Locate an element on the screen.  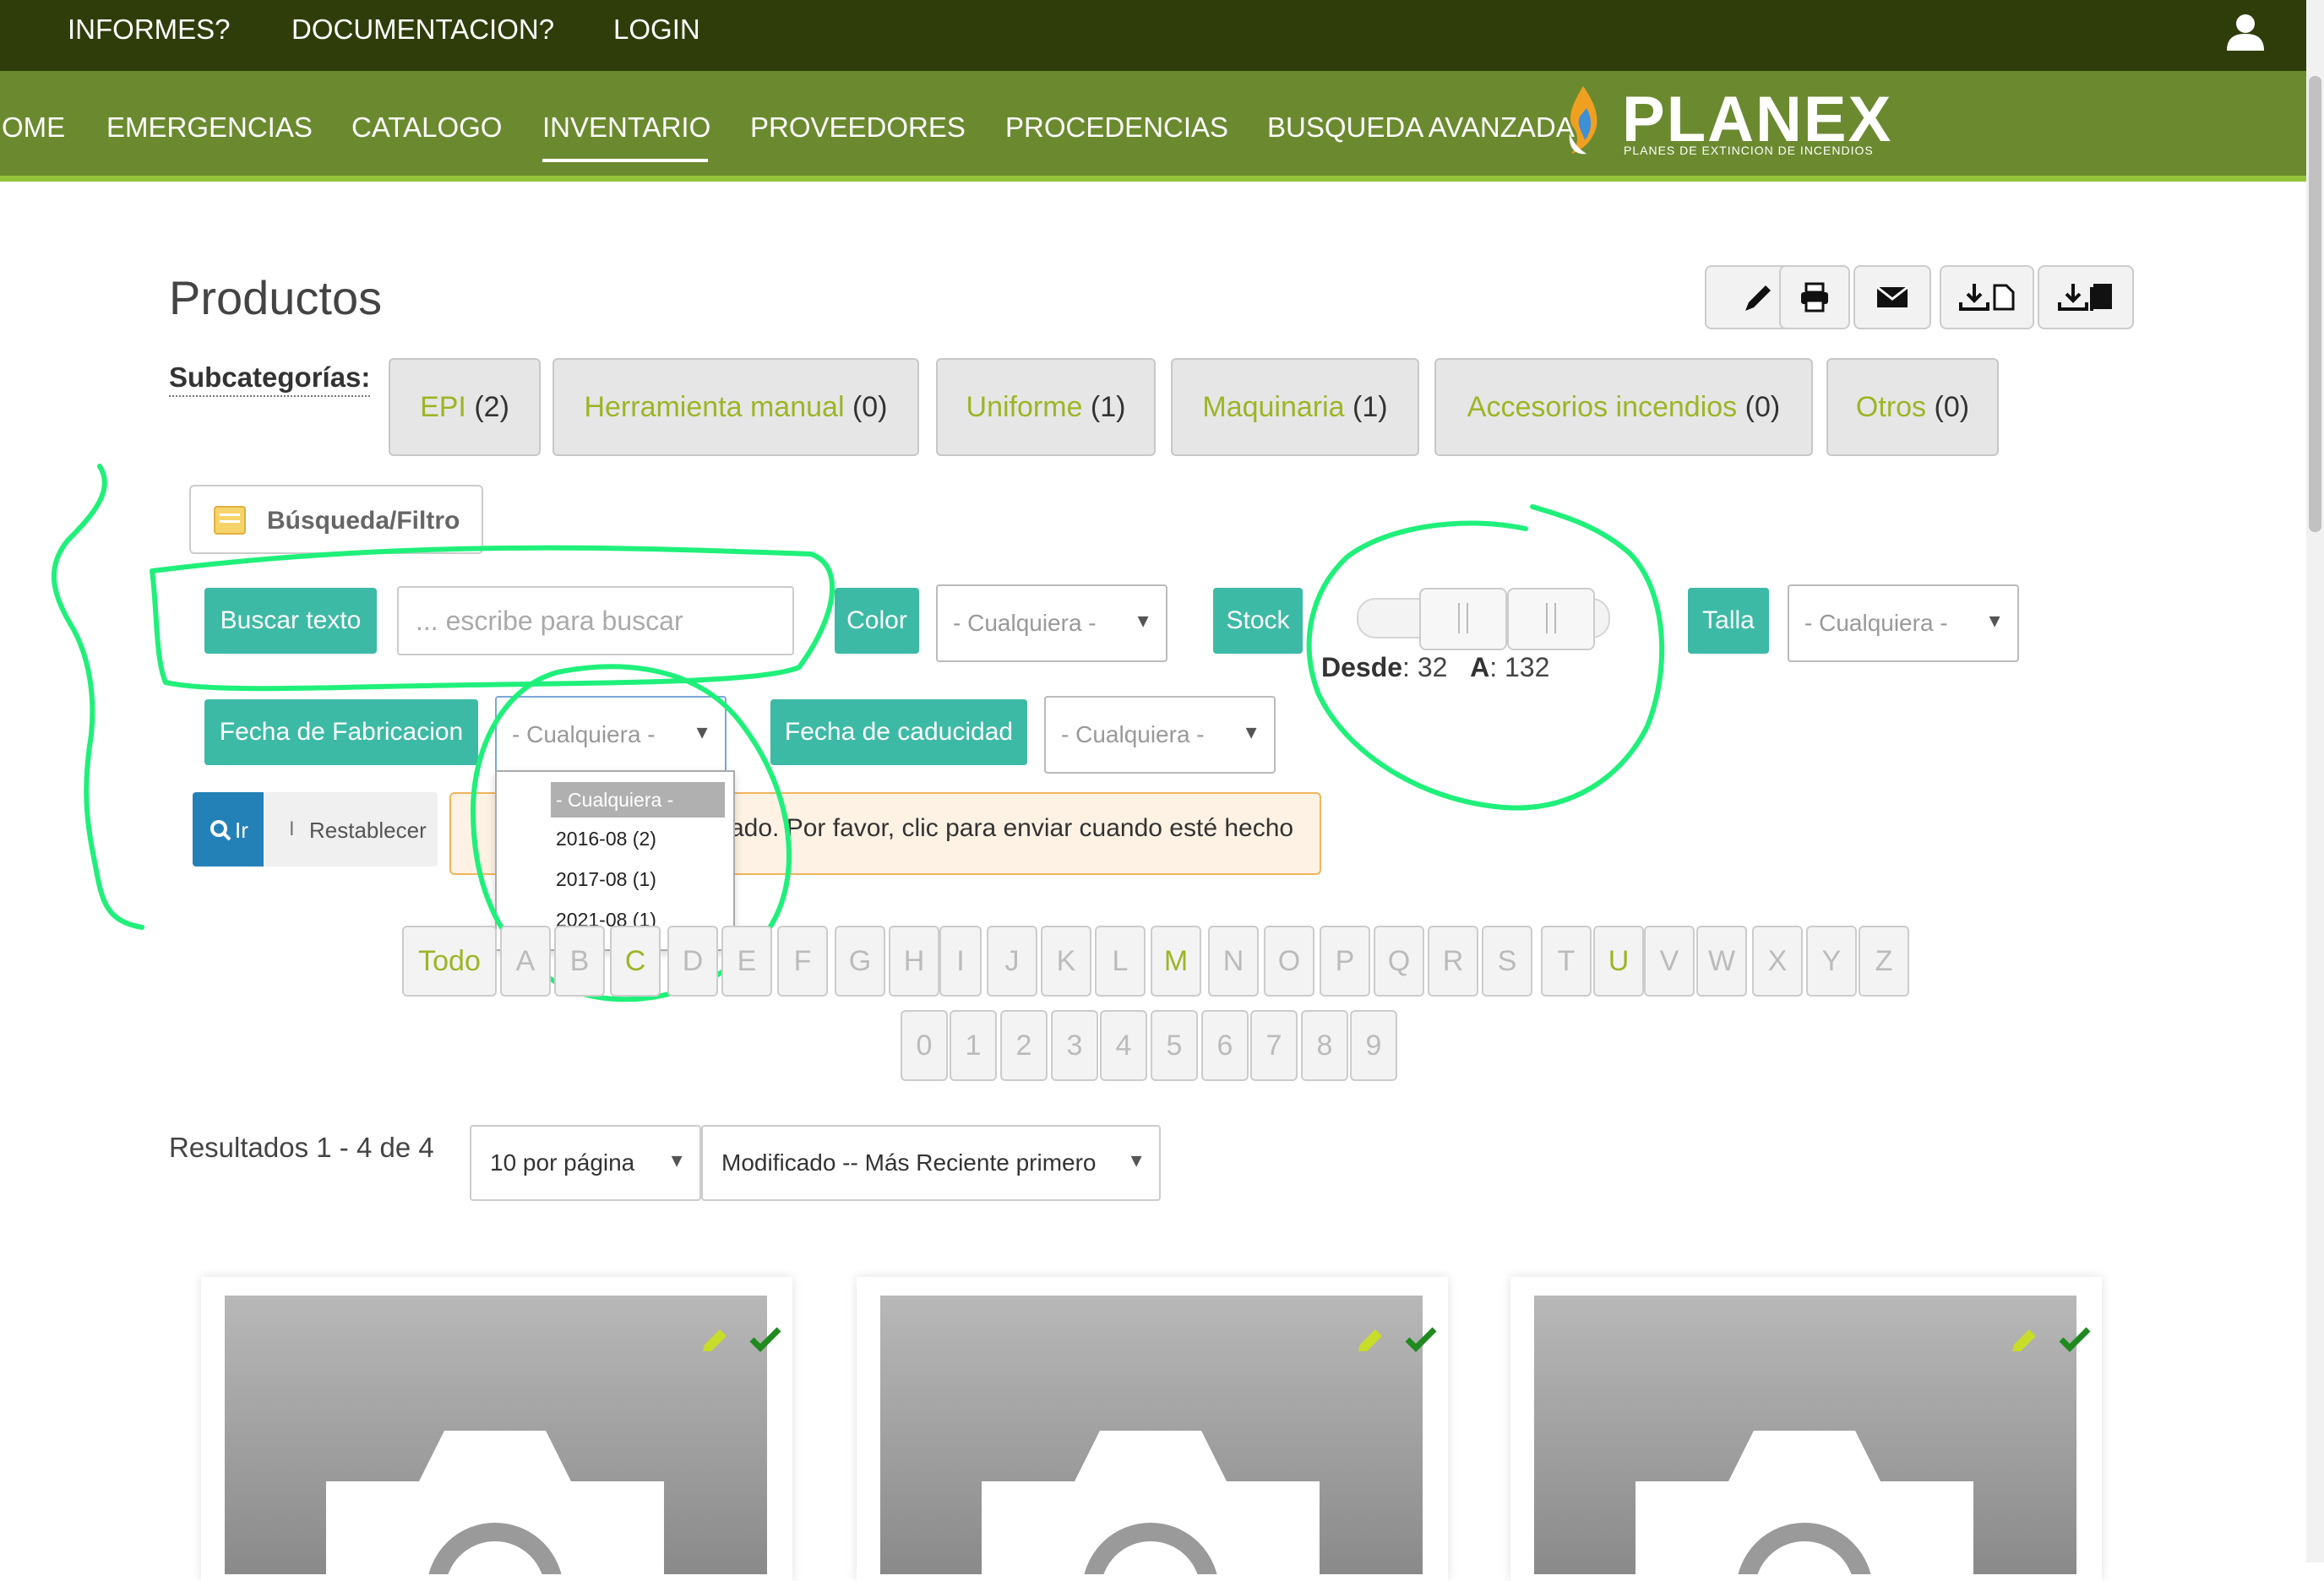
dropdown-option: 2017-08 (1) is located at coordinates (633, 879).